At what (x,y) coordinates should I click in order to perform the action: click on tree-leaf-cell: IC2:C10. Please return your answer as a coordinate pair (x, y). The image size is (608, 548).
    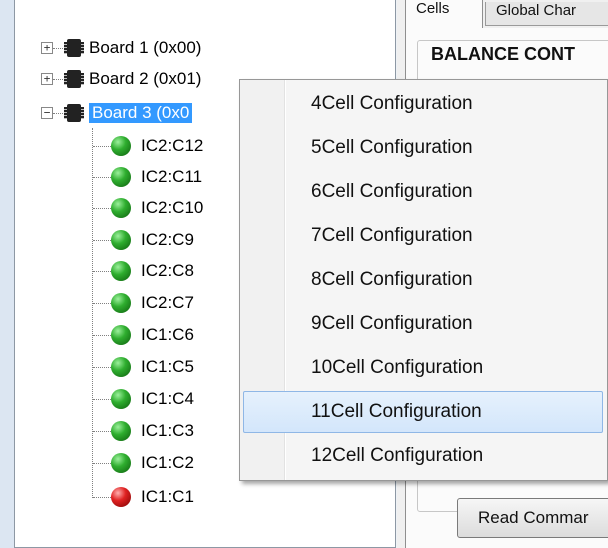
    Looking at the image, I should click on (148, 208).